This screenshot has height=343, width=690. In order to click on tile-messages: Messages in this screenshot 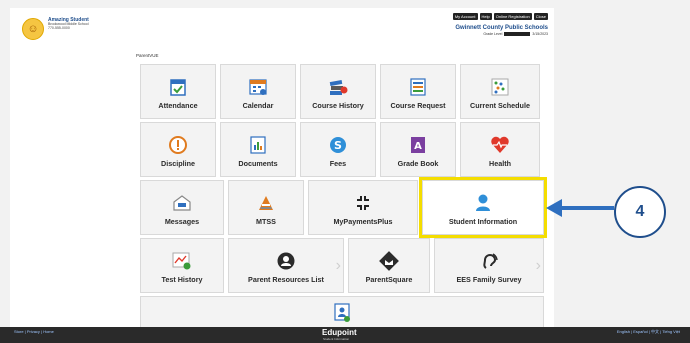, I will do `click(182, 207)`.